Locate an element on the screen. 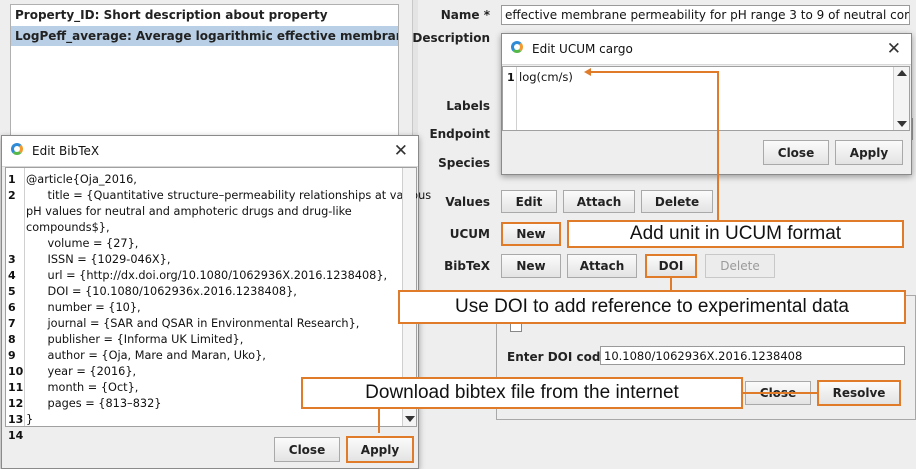  bibtex-line-number: 12 is located at coordinates (16, 403).